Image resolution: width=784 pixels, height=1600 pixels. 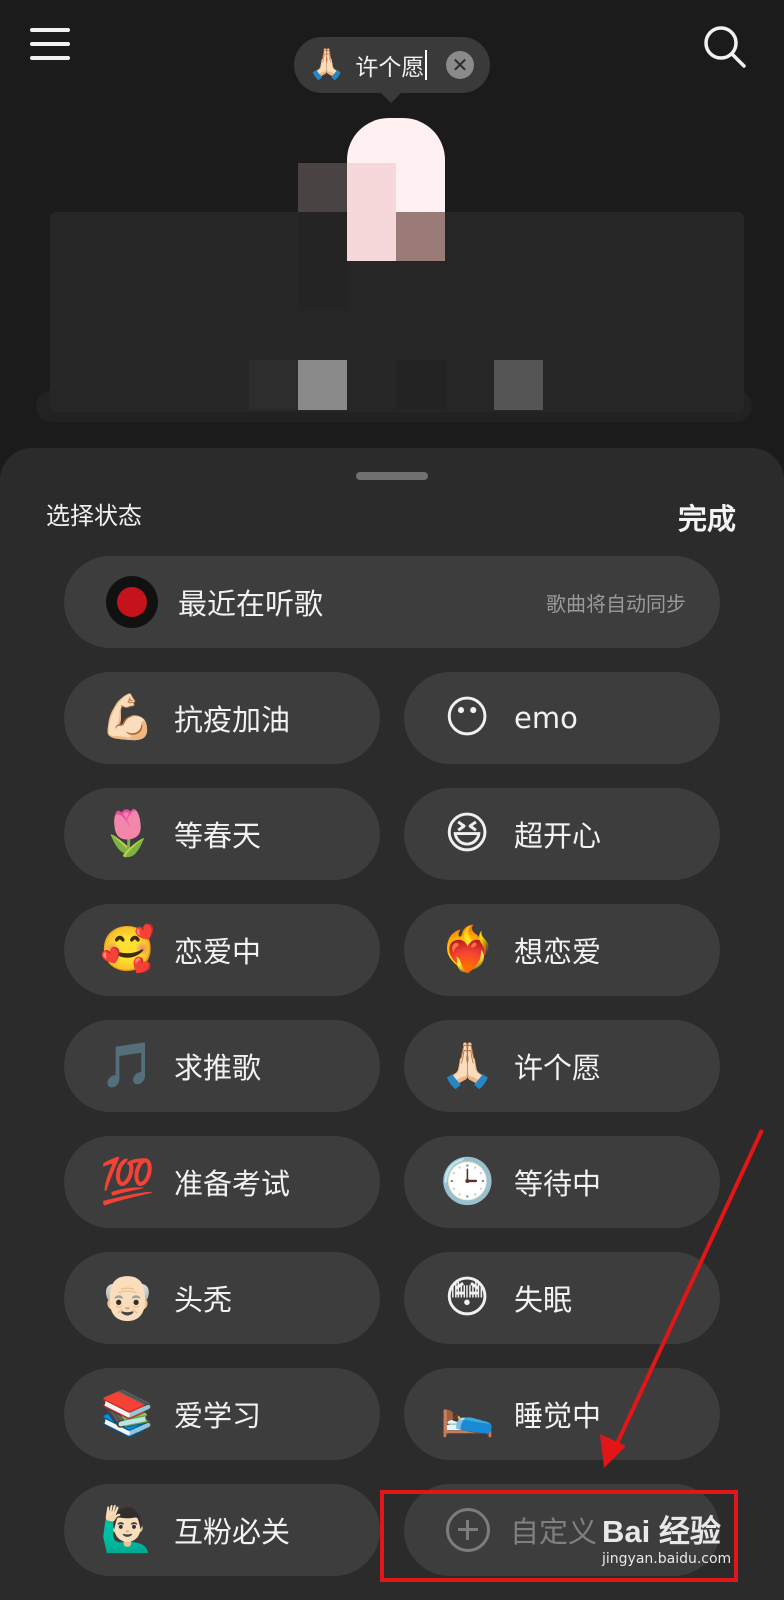 I want to click on status-item-label: 想恋爱, so click(x=558, y=952).